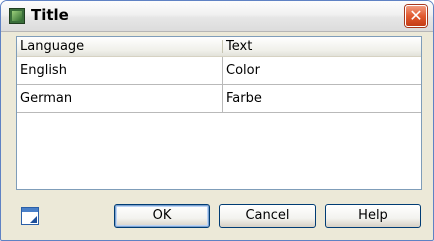  What do you see at coordinates (322, 70) in the screenshot?
I see `text-cell: Color` at bounding box center [322, 70].